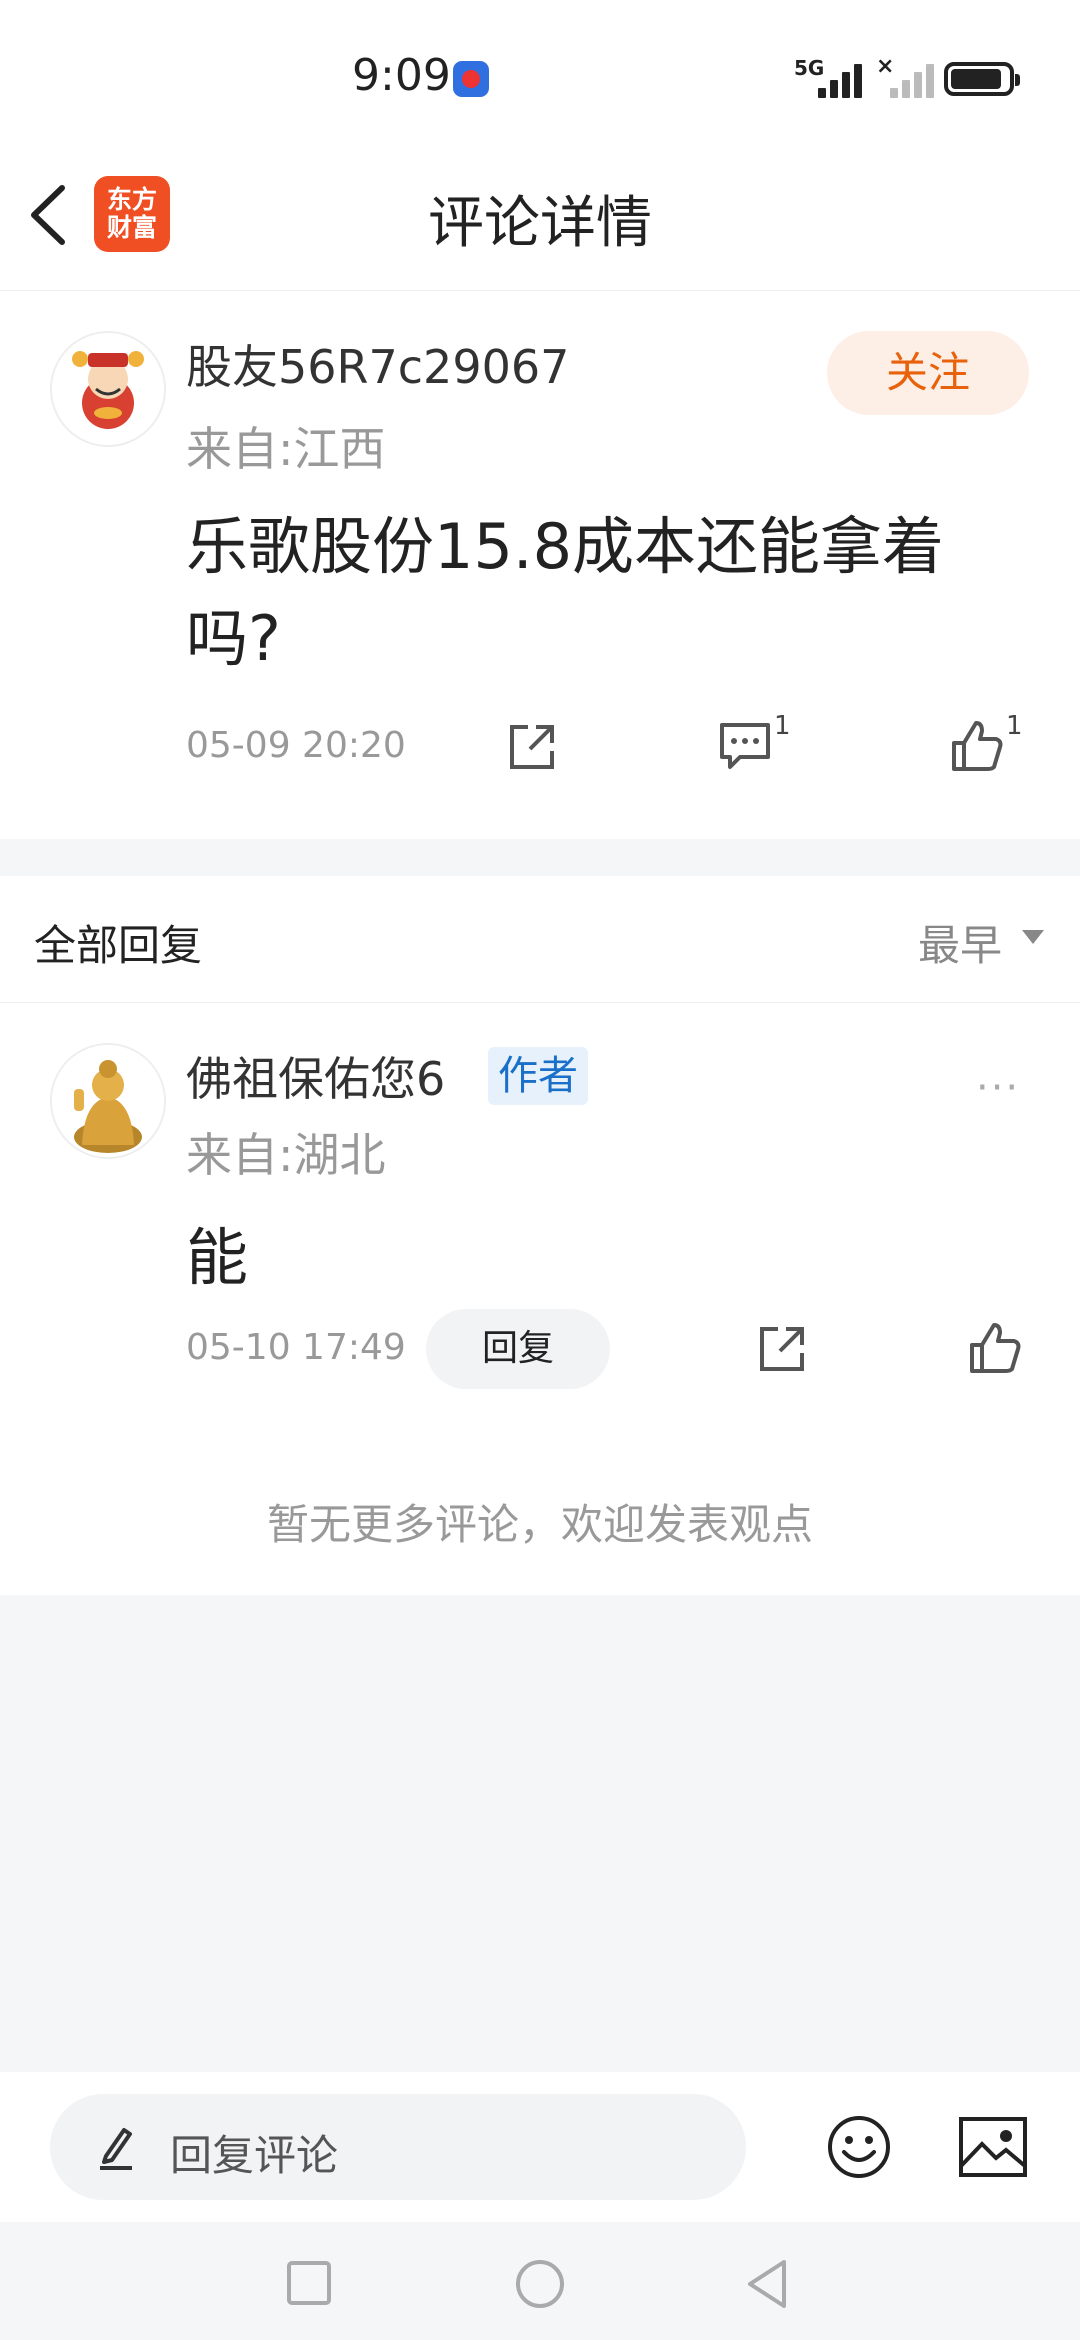  I want to click on comment-icon, so click(745, 748).